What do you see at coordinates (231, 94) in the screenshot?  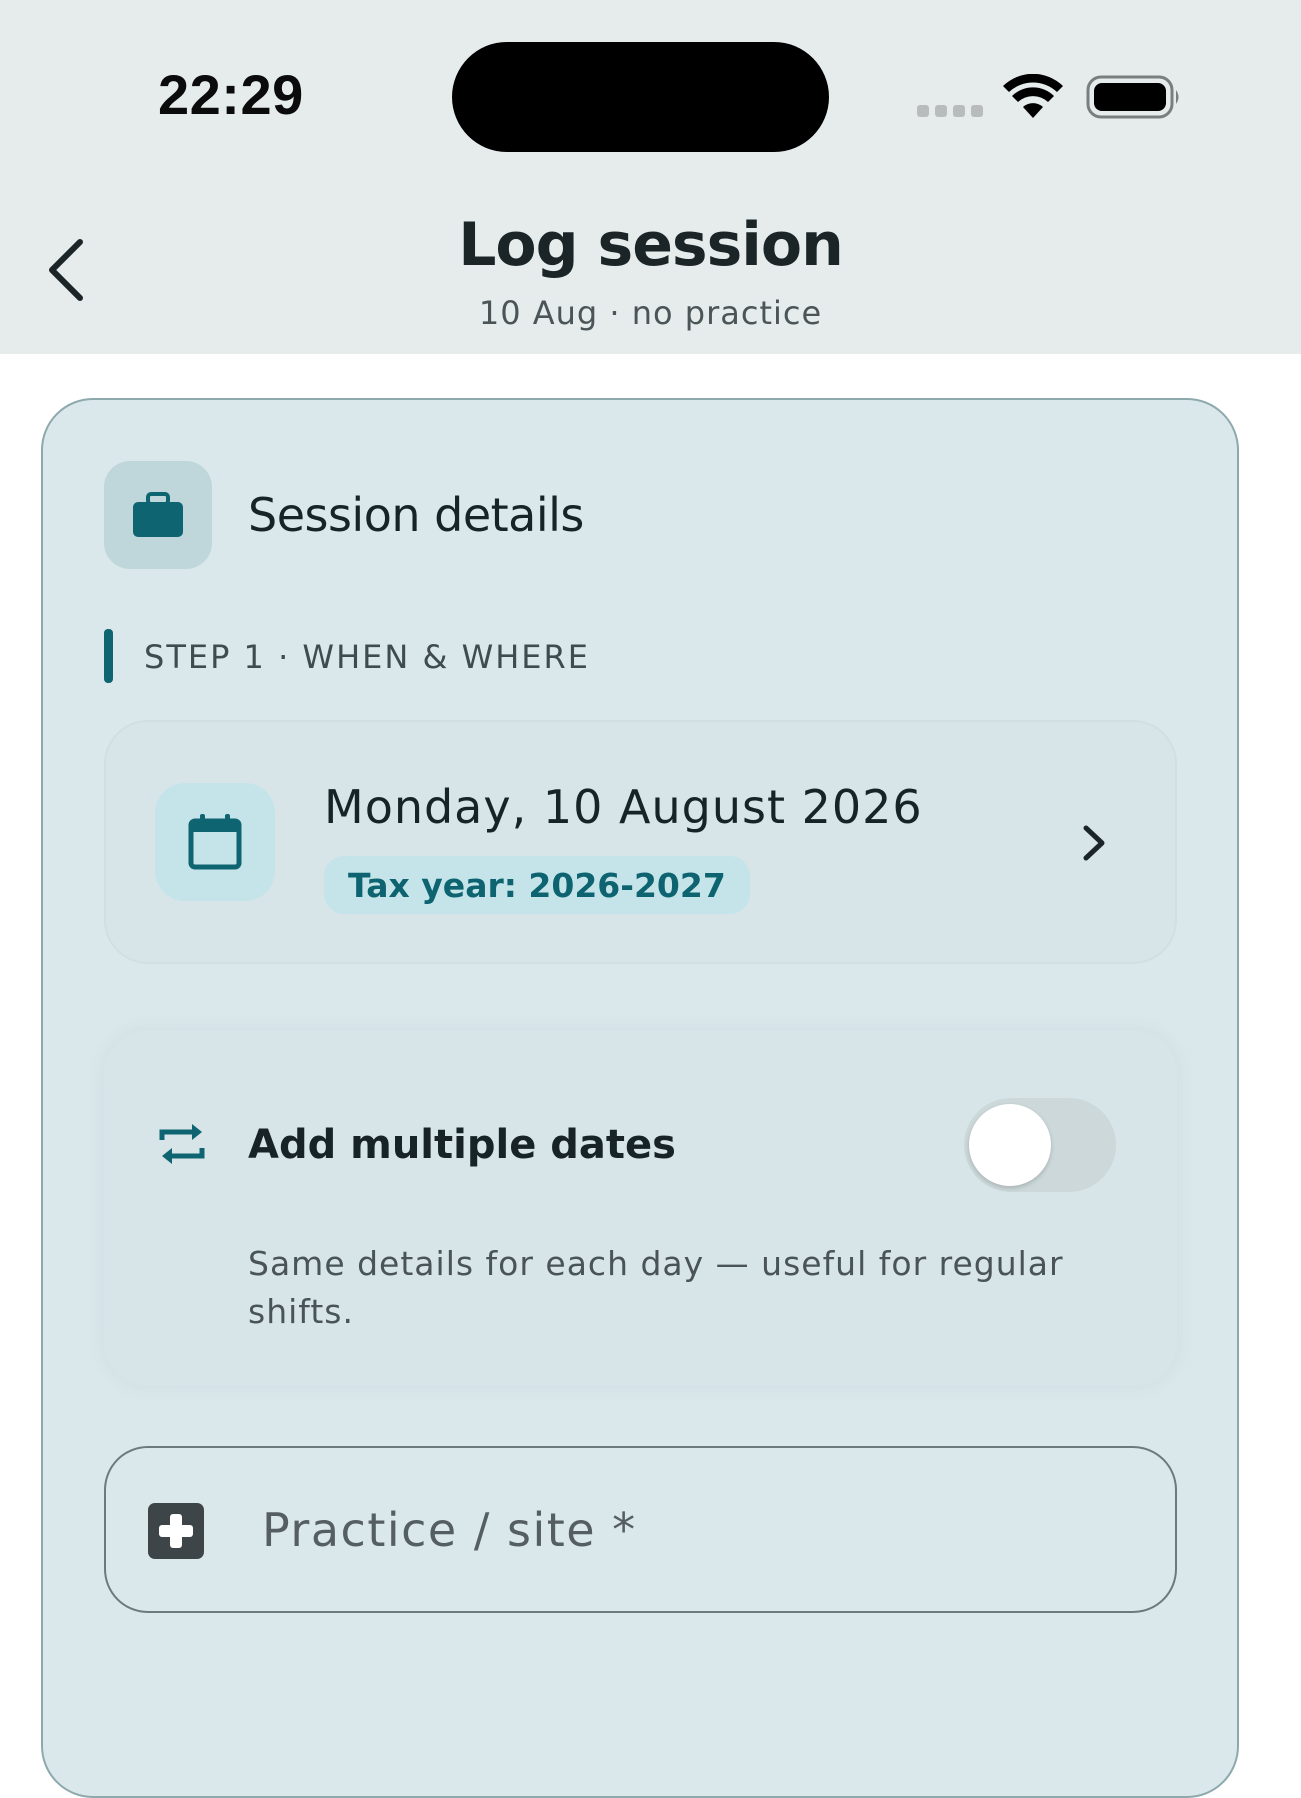 I see `status-time: 22:29` at bounding box center [231, 94].